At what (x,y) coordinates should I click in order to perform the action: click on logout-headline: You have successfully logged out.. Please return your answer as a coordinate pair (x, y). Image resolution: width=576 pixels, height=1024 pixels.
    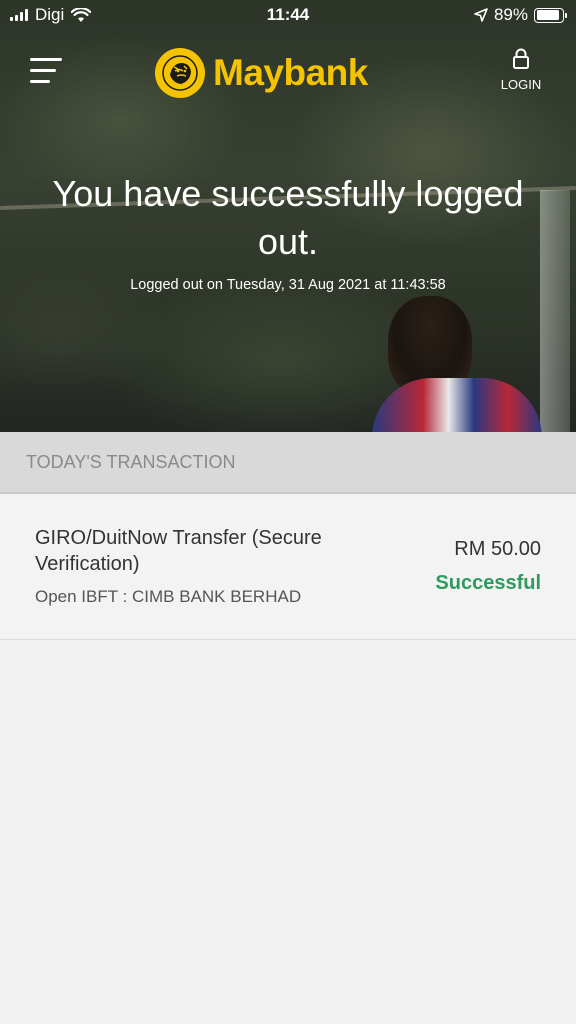
    Looking at the image, I should click on (288, 217).